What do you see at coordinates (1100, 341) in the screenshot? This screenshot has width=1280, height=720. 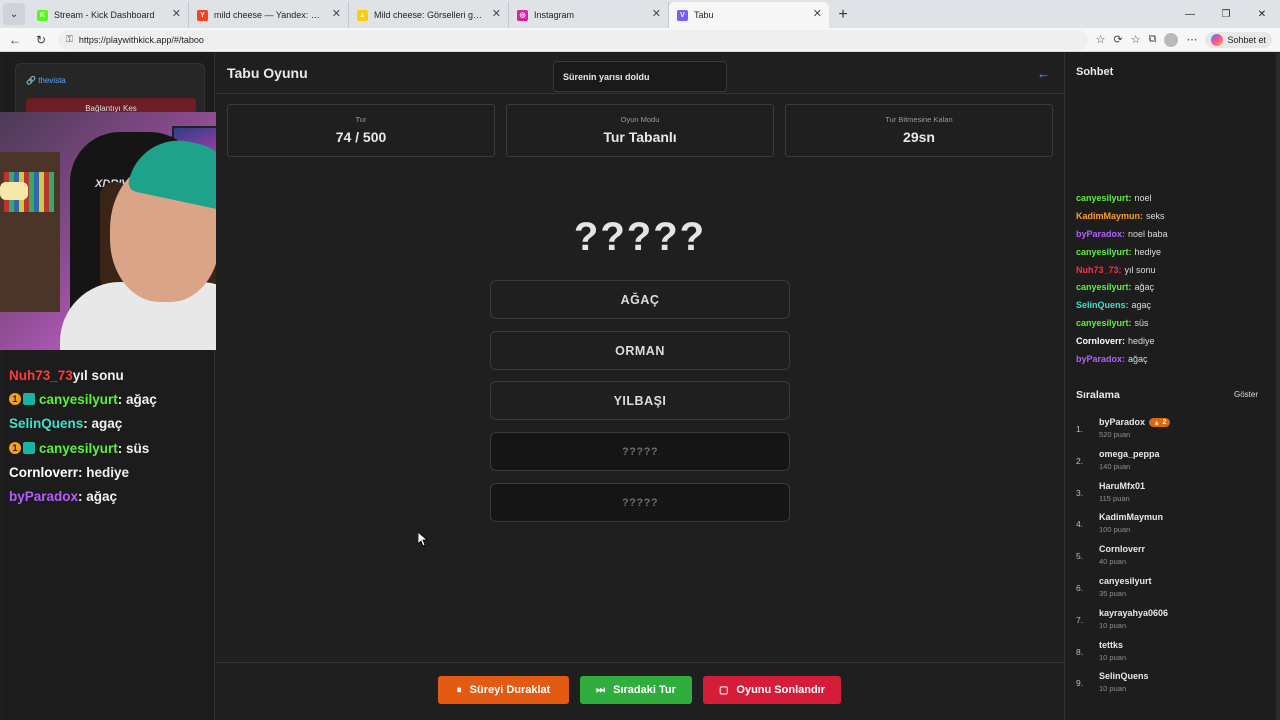 I see `chat-username: Cornloverr:` at bounding box center [1100, 341].